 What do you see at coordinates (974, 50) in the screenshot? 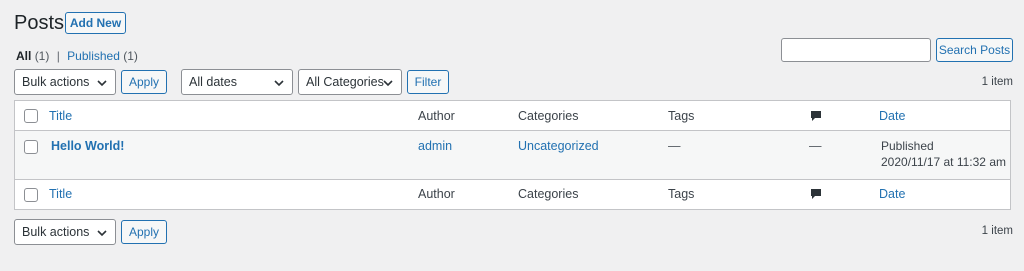
I see `search-posts-button: Search Posts` at bounding box center [974, 50].